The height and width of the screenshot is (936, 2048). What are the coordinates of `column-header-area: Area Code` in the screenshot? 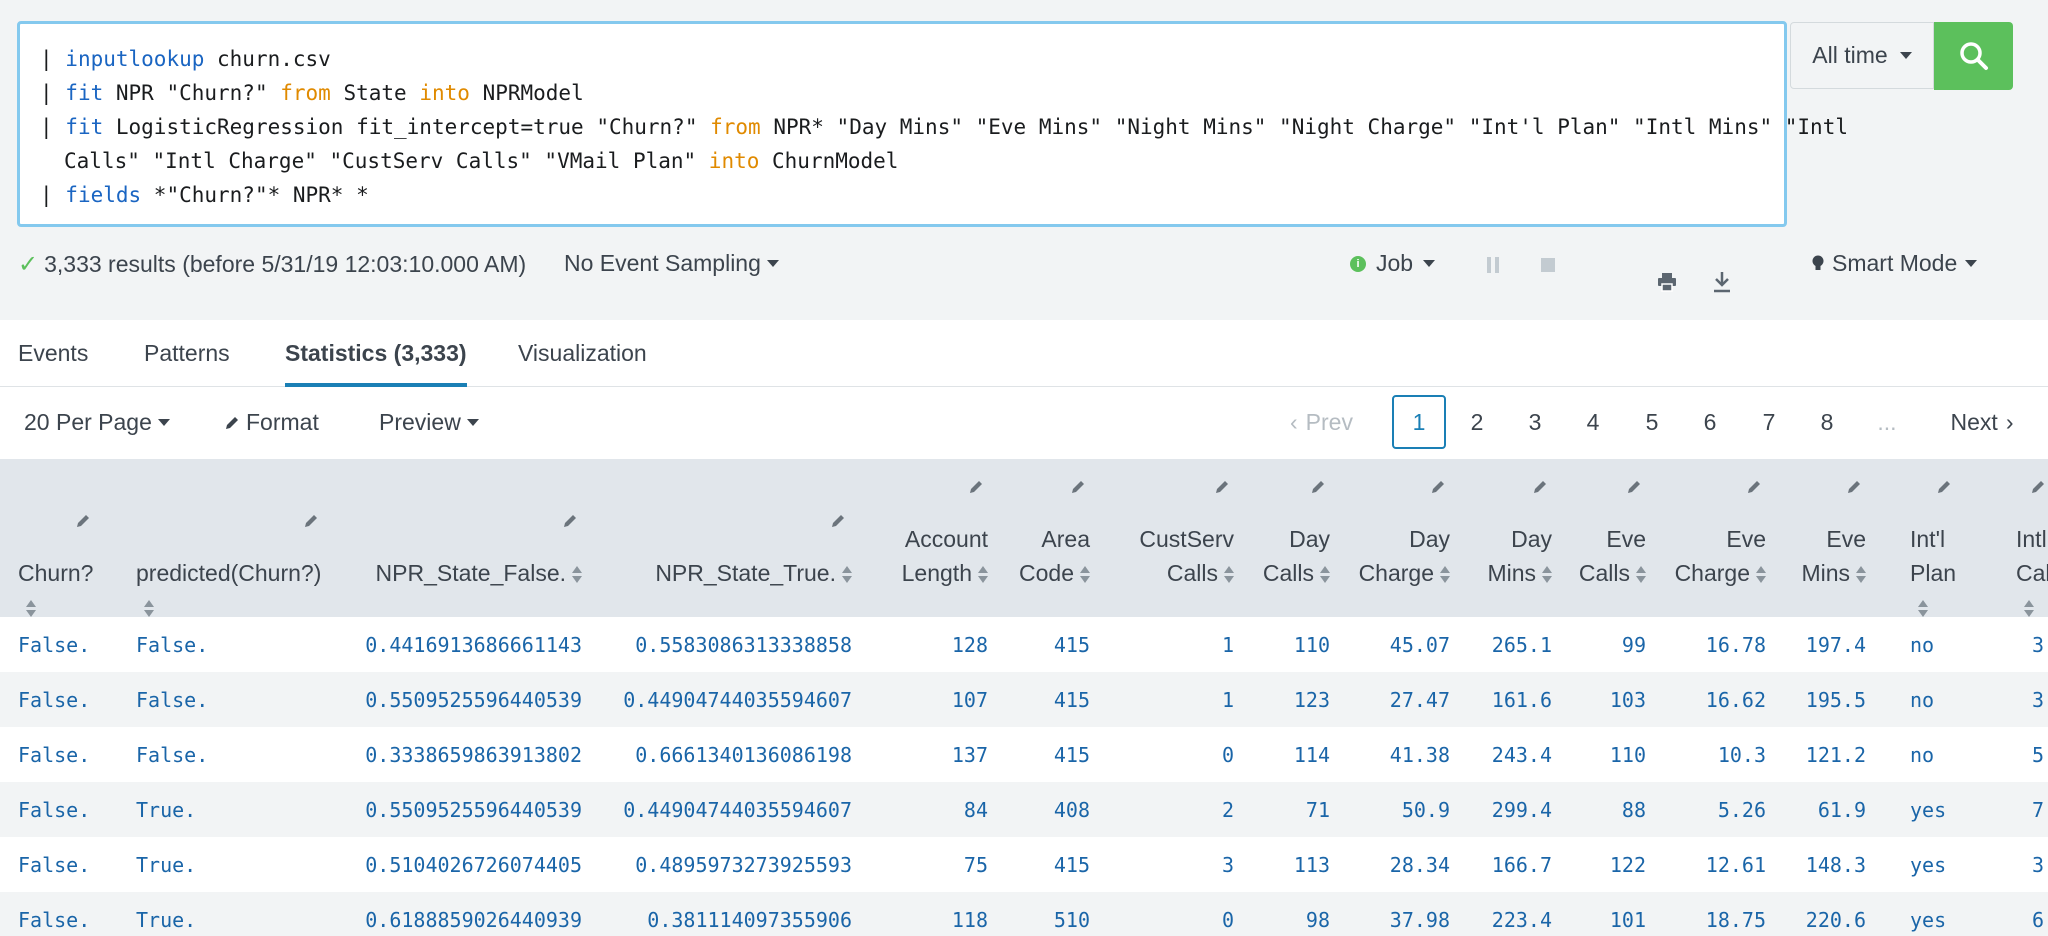 It's located at (1054, 556).